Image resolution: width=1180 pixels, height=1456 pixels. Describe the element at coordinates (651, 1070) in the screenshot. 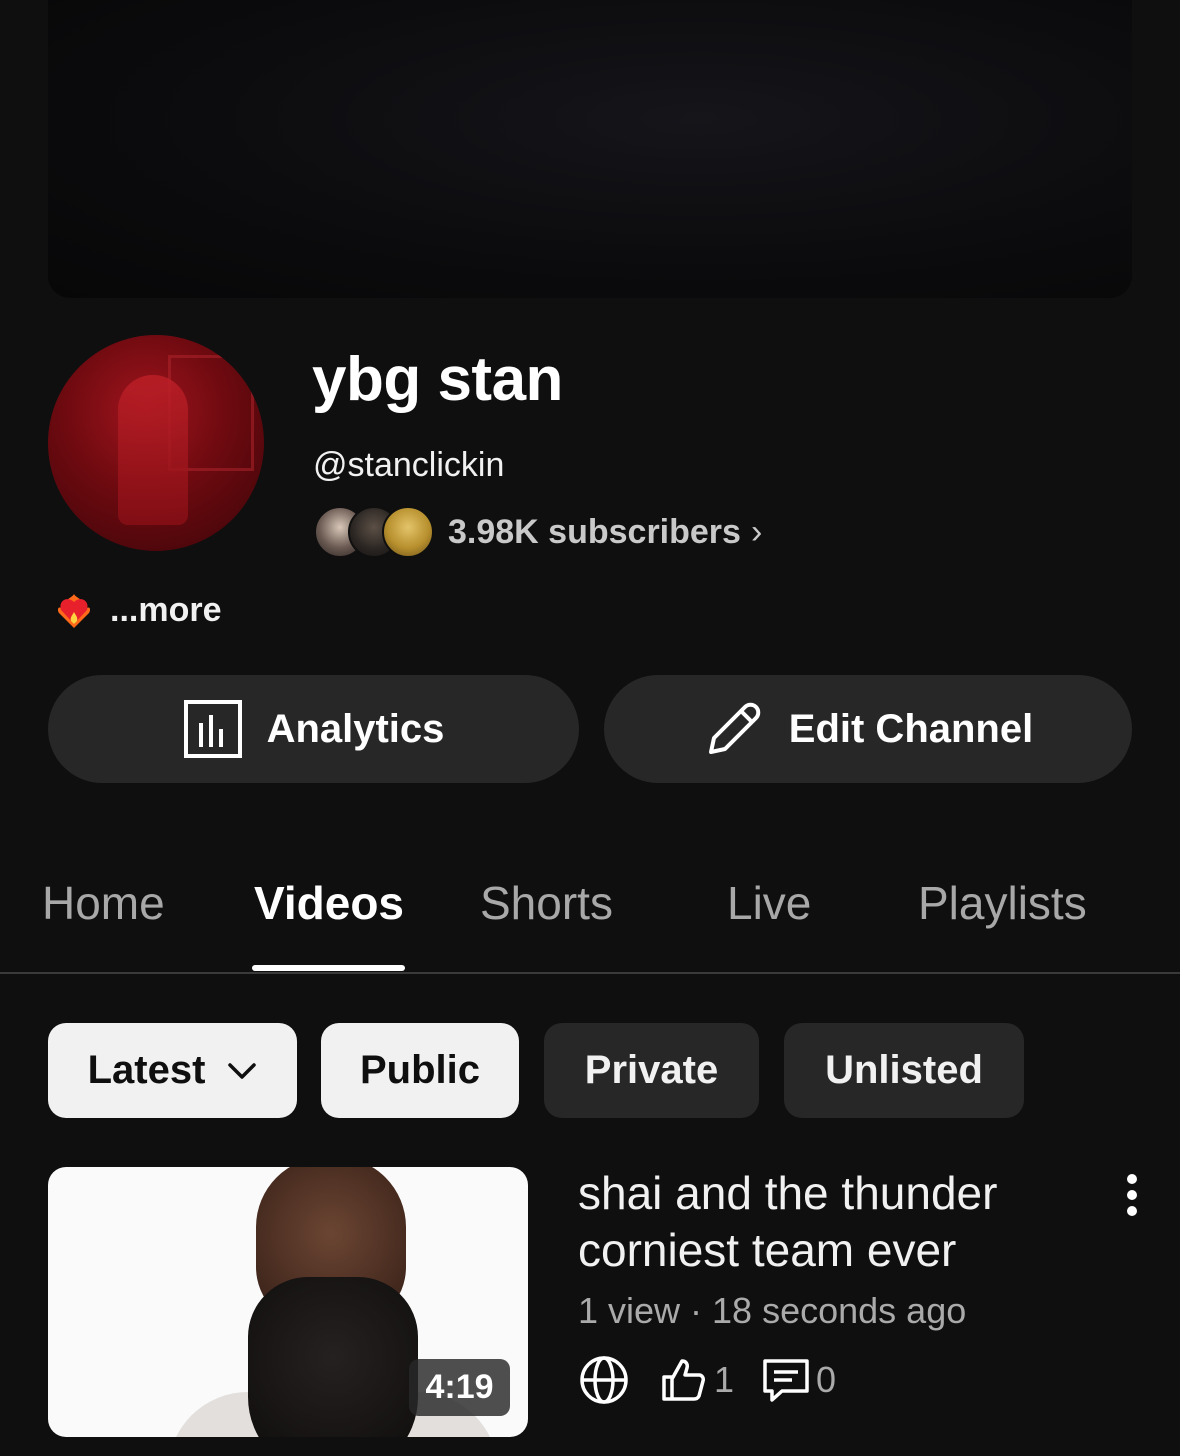

I see `filter-chip-private: Private` at that location.